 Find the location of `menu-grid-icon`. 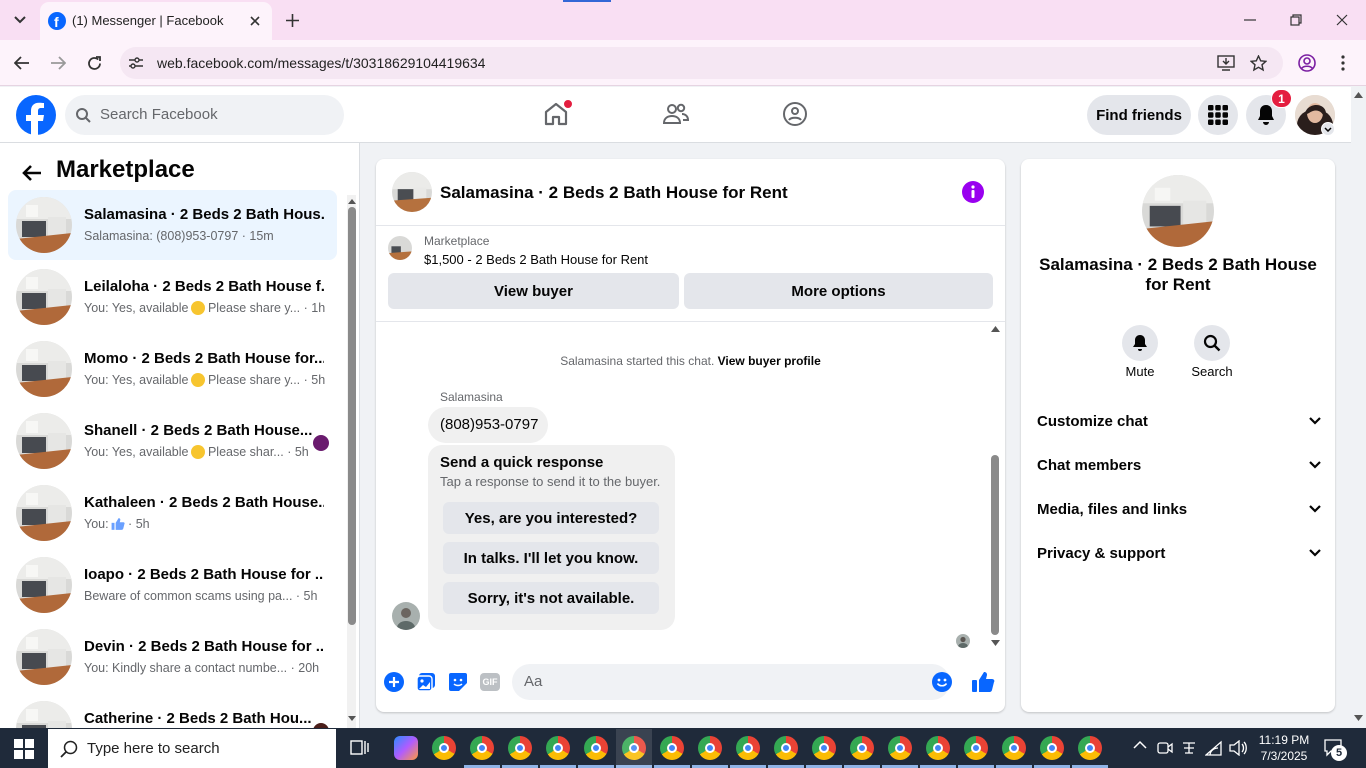

menu-grid-icon is located at coordinates (1218, 115).